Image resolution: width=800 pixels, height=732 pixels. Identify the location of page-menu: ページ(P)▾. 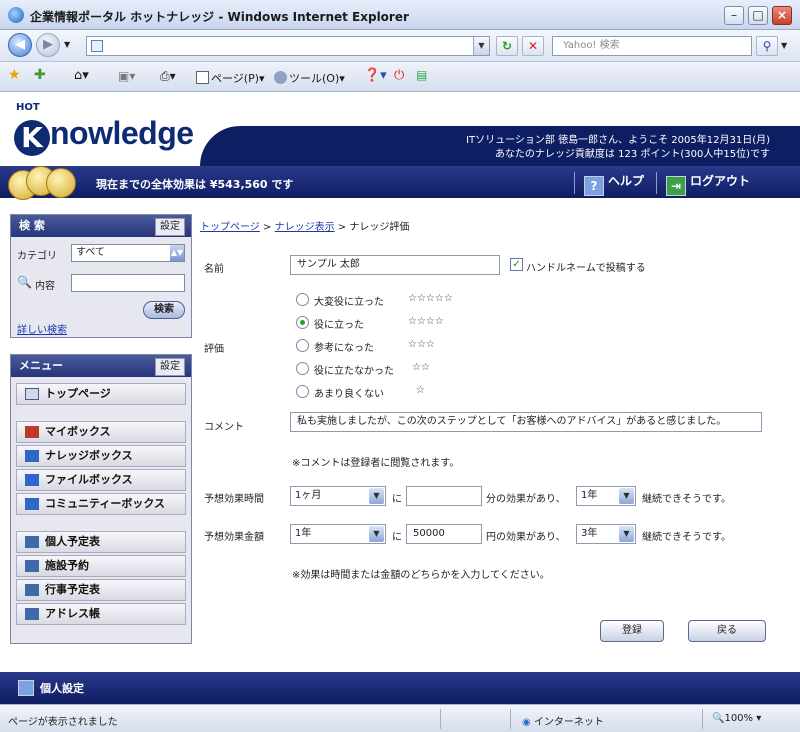
(230, 78).